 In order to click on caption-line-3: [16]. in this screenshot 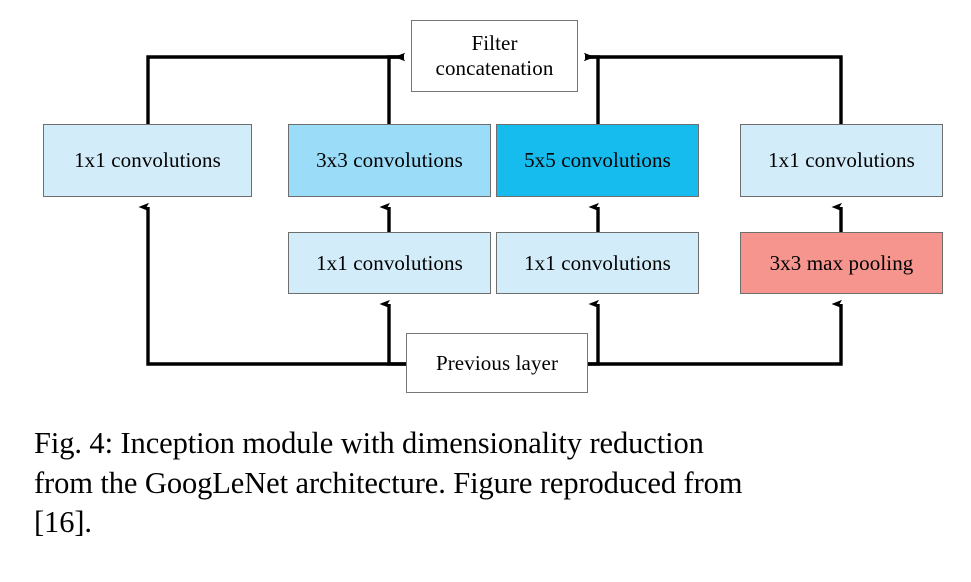, I will do `click(63, 522)`.